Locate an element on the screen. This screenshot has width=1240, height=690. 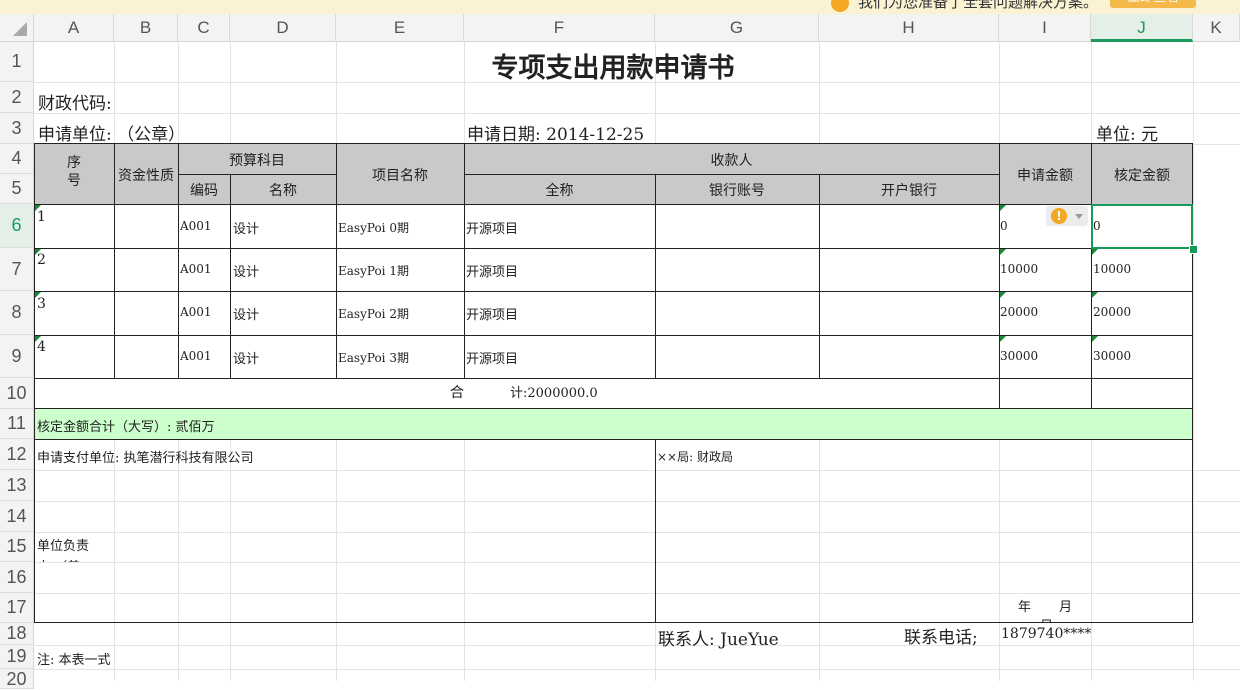
item-apply-amount: 20000 is located at coordinates (1019, 312).